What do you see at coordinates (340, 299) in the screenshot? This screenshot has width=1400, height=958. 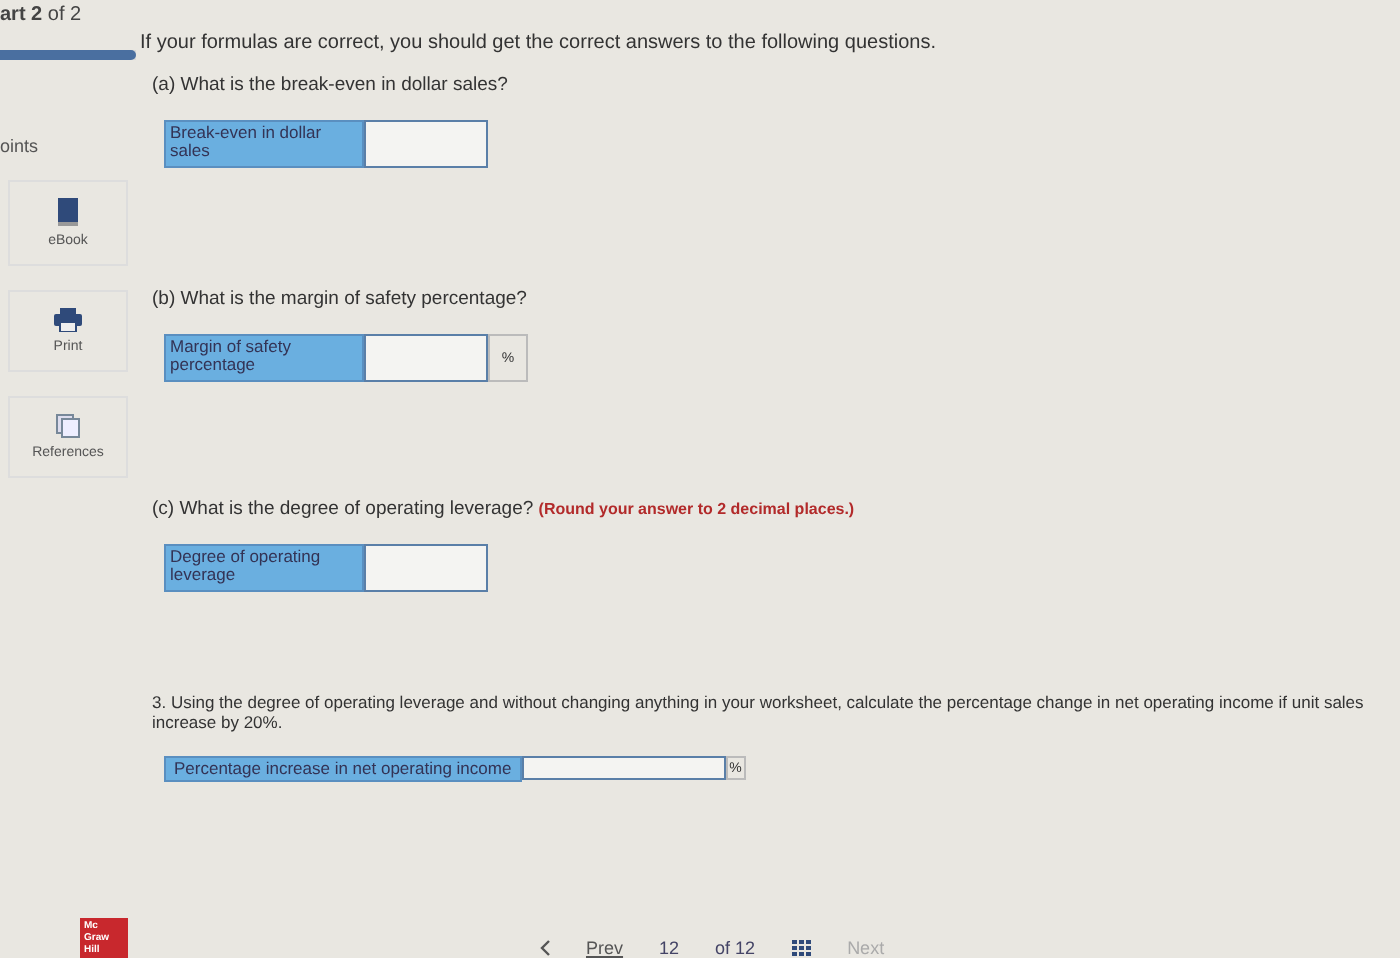 I see `question-text: (b) What is the margin of safety percentage?` at bounding box center [340, 299].